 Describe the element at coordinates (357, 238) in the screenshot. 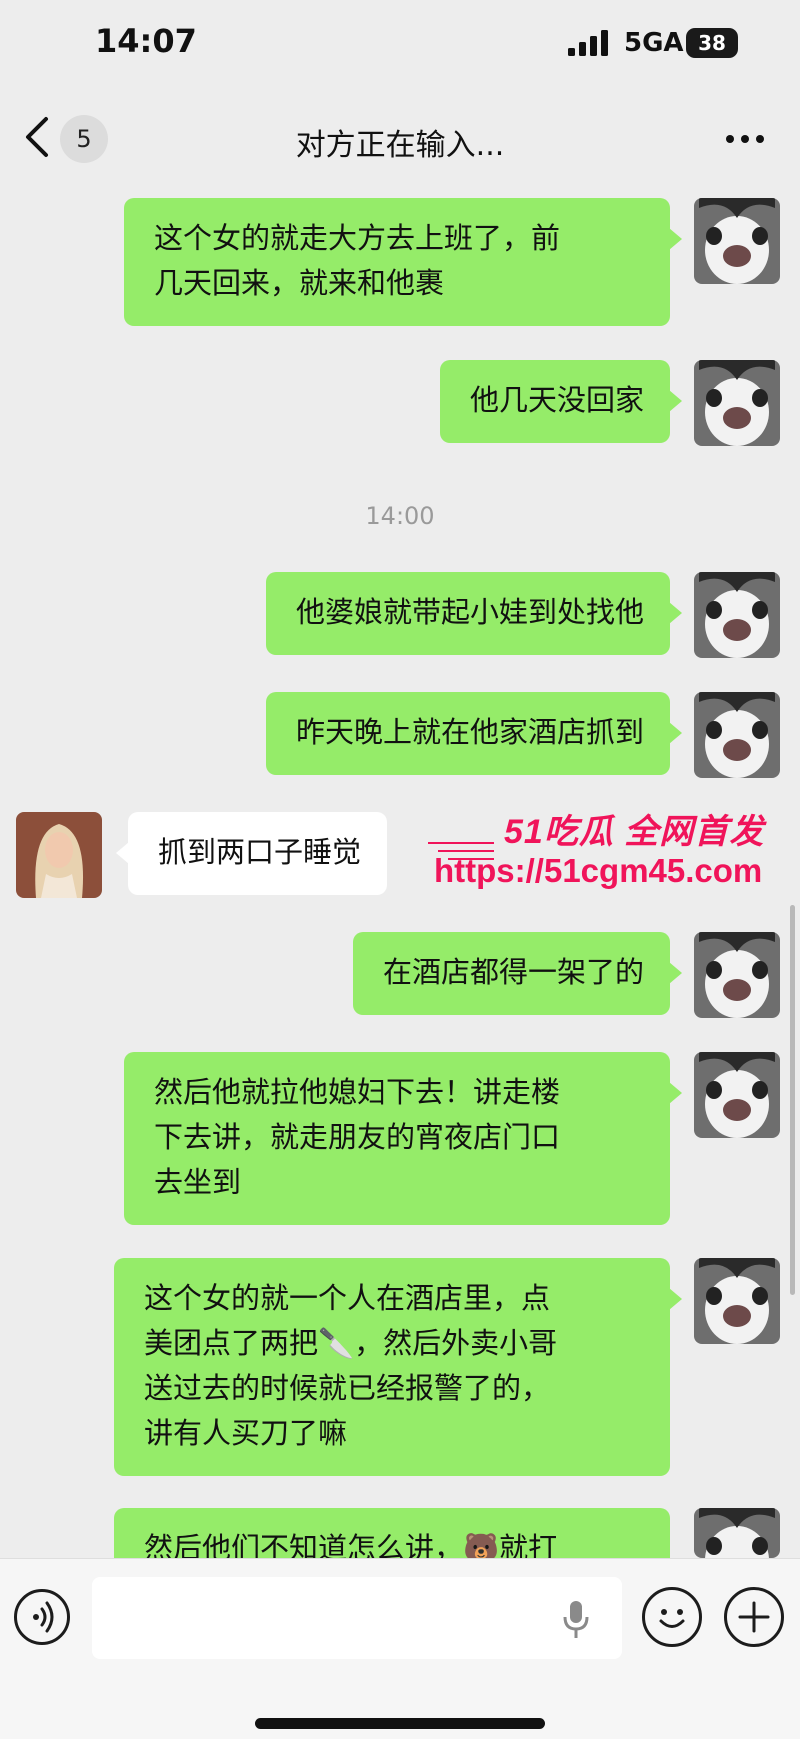

I see `message-text: 这个女的就走大方去上班了，前` at that location.